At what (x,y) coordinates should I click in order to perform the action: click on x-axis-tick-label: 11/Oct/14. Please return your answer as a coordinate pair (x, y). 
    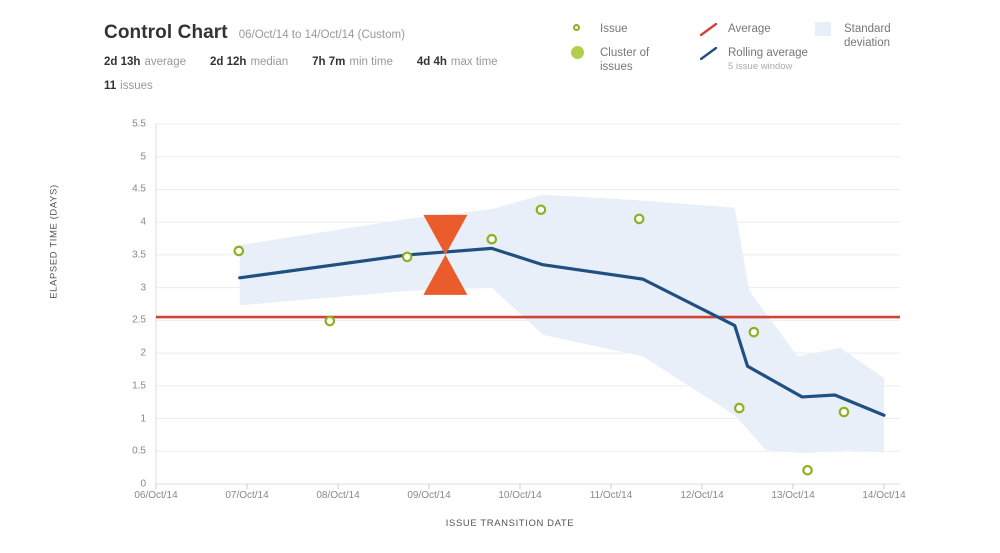
    Looking at the image, I should click on (611, 495).